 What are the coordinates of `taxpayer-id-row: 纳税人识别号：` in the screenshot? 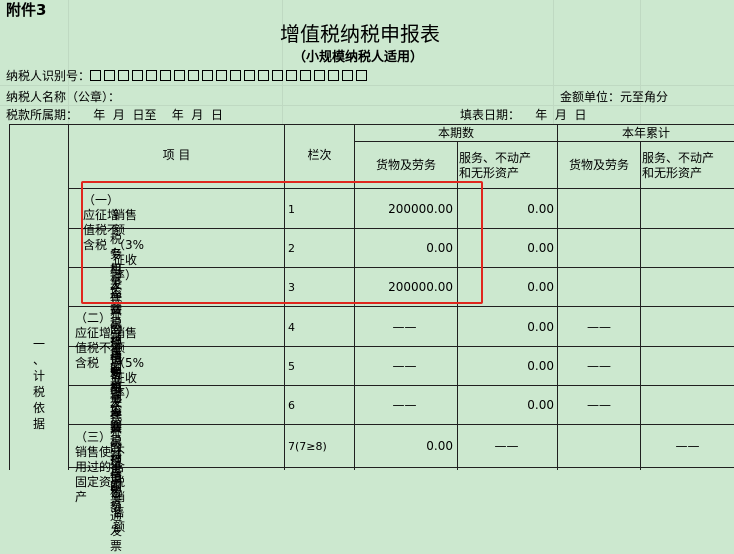 It's located at (188, 76).